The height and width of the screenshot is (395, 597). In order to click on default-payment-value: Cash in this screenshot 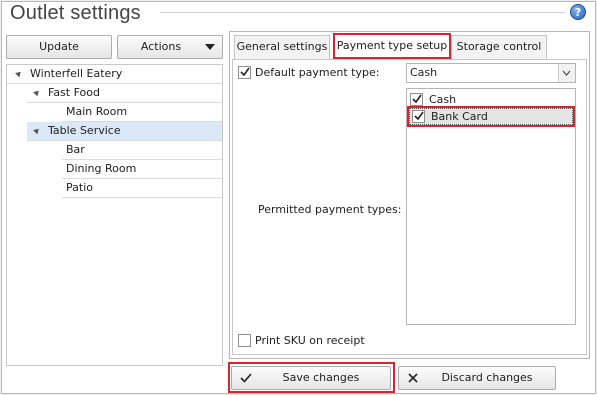, I will do `click(424, 72)`.